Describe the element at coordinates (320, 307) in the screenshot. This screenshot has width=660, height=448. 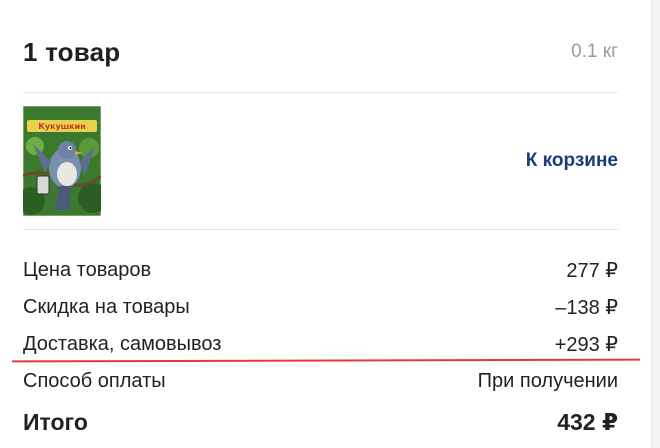
I see `summary-row-discount: Скидка на товары –138 ₽` at that location.